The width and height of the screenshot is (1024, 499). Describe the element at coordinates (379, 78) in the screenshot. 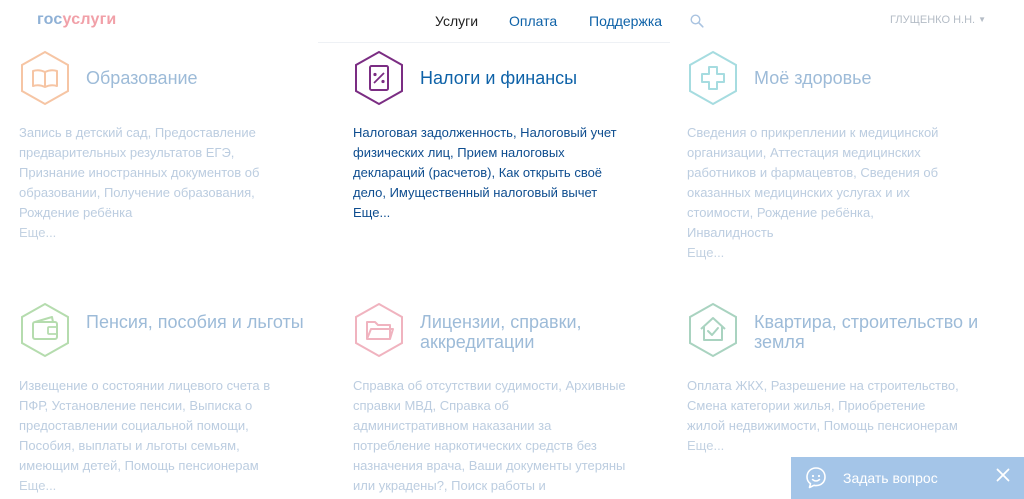

I see `tax-document-icon` at that location.